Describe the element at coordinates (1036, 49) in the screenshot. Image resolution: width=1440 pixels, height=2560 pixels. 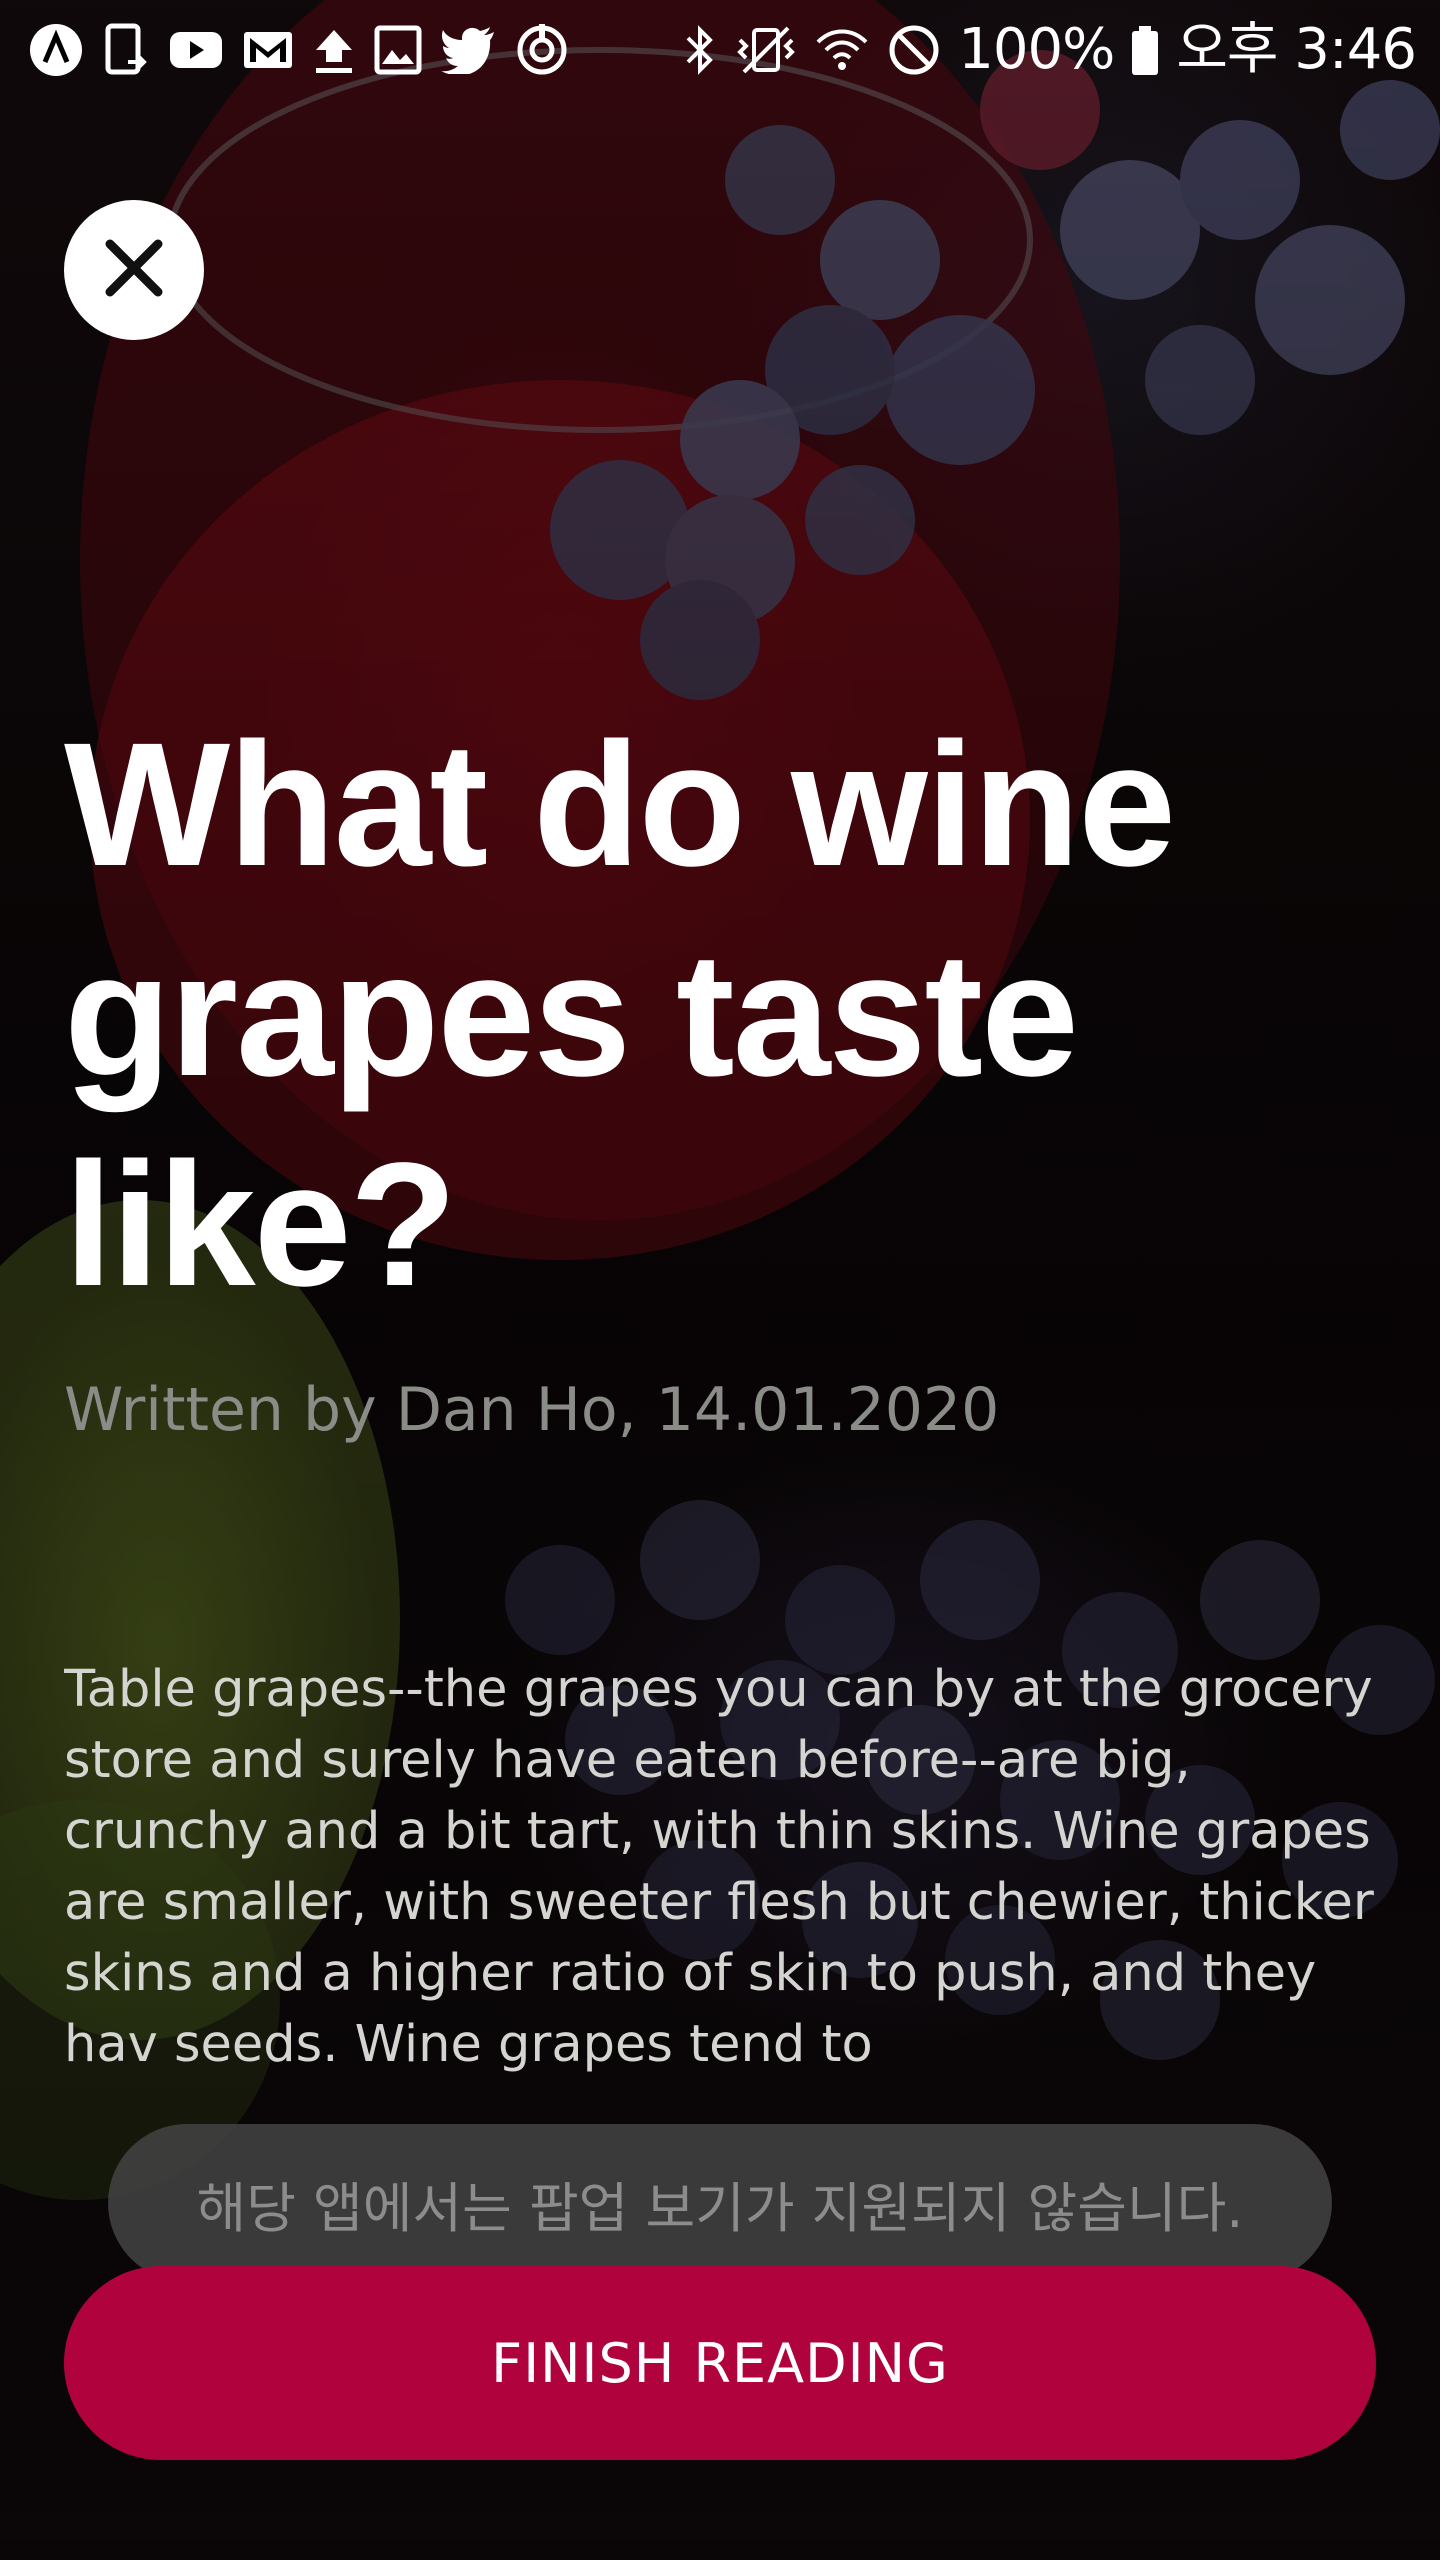
I see `battery-percentage: 100%` at that location.